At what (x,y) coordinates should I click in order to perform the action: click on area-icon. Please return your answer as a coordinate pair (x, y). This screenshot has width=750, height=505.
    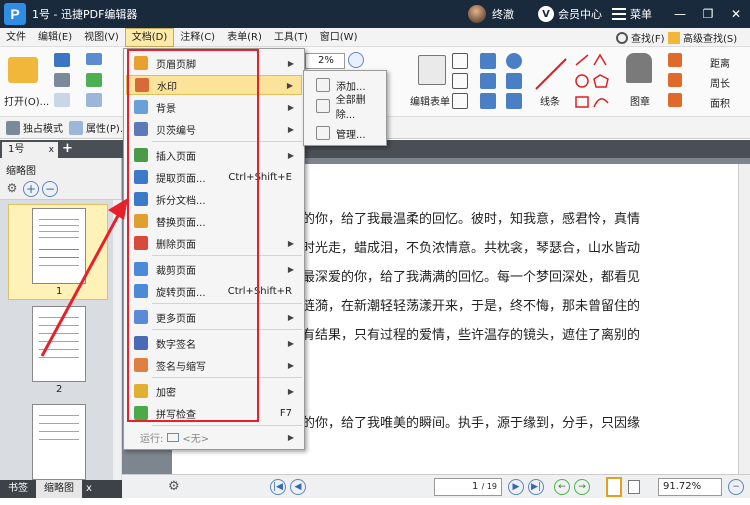
    Looking at the image, I should click on (675, 100).